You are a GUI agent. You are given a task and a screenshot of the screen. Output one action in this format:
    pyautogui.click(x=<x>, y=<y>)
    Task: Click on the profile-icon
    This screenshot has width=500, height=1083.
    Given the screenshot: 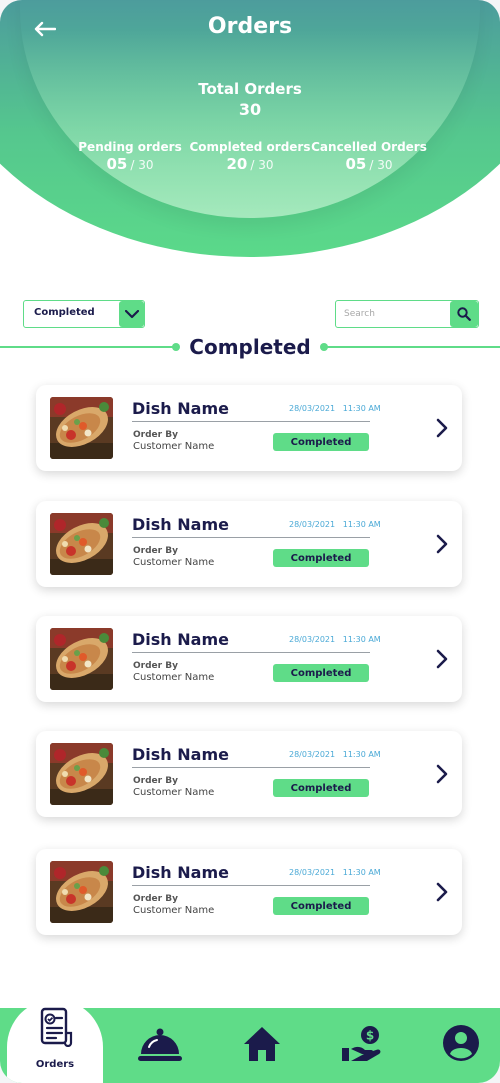 What is the action you would take?
    pyautogui.click(x=461, y=1043)
    